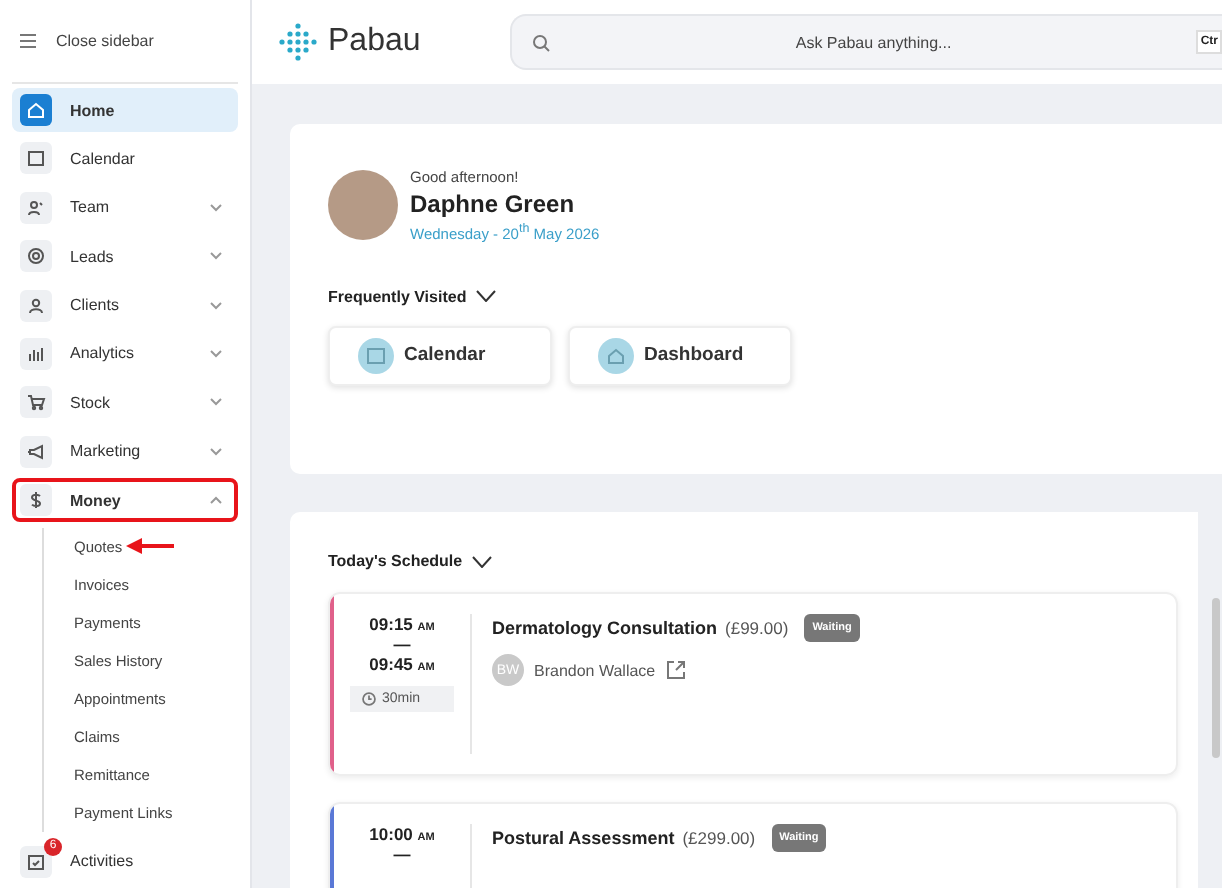  I want to click on section-title: Frequently Visited, so click(397, 296).